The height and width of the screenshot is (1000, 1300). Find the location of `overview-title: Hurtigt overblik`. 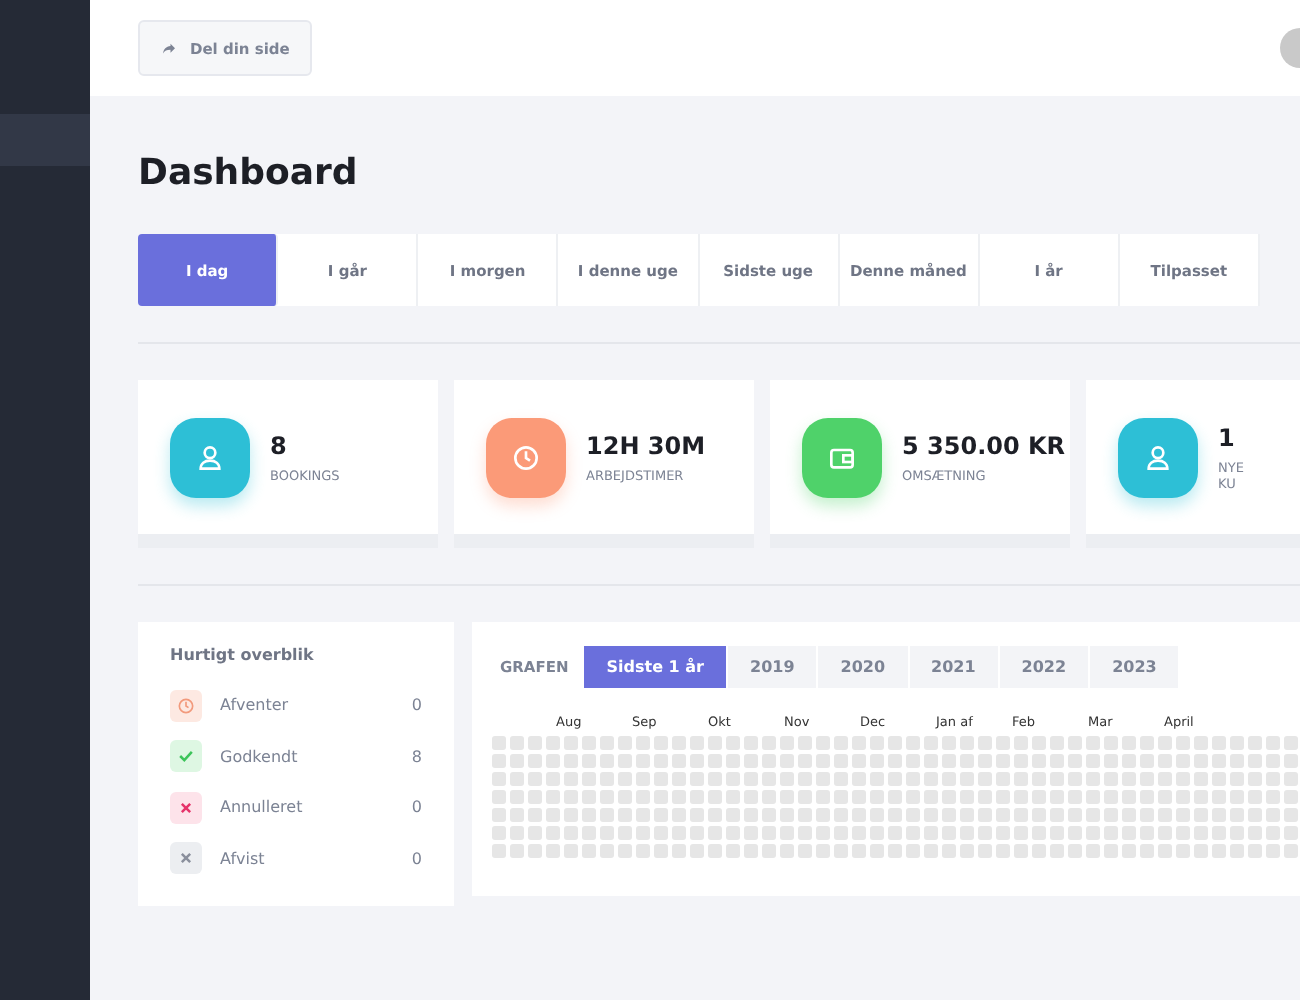

overview-title: Hurtigt overblik is located at coordinates (243, 655).